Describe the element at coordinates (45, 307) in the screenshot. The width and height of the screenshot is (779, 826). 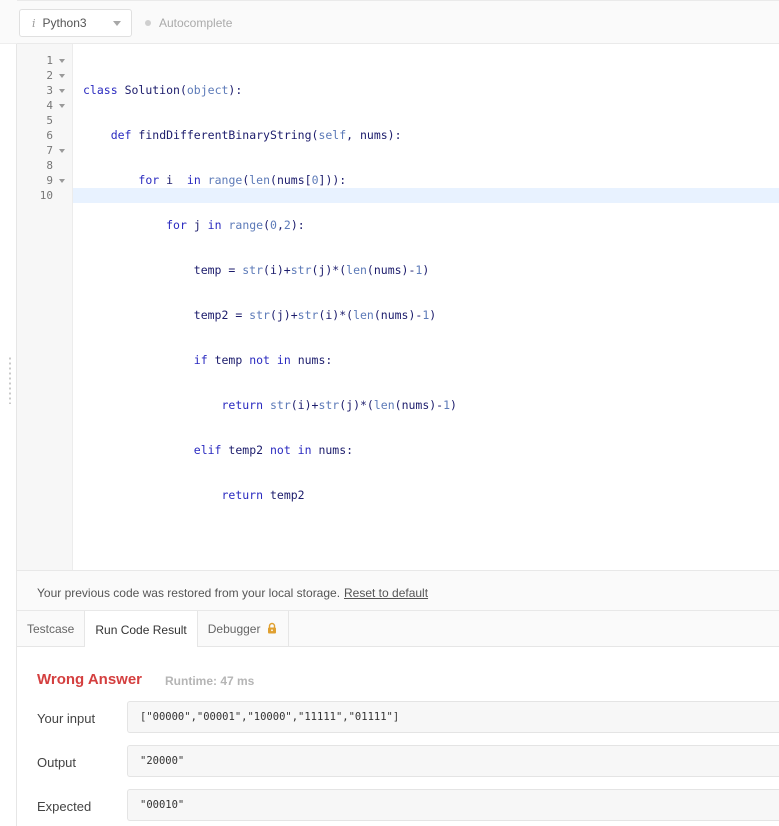
I see `line-number-gutter: 1 2 3 4 5 6 7 8 9 10` at that location.